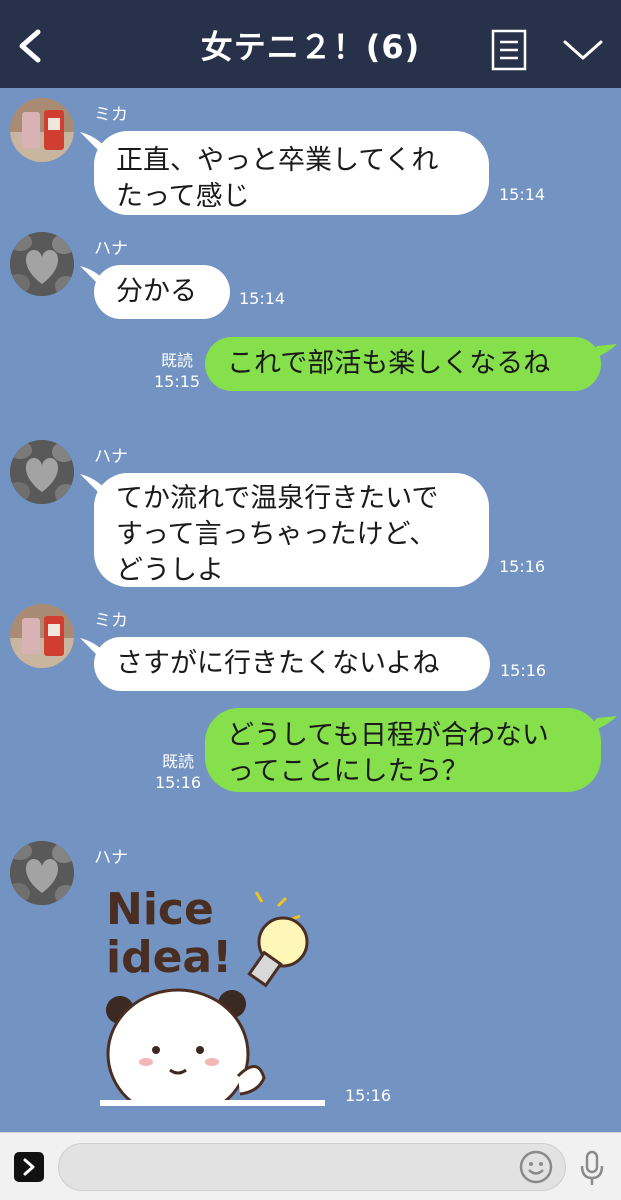 This screenshot has height=1200, width=621. What do you see at coordinates (348, 771) in the screenshot?
I see `message-text: ってことにしたら？` at bounding box center [348, 771].